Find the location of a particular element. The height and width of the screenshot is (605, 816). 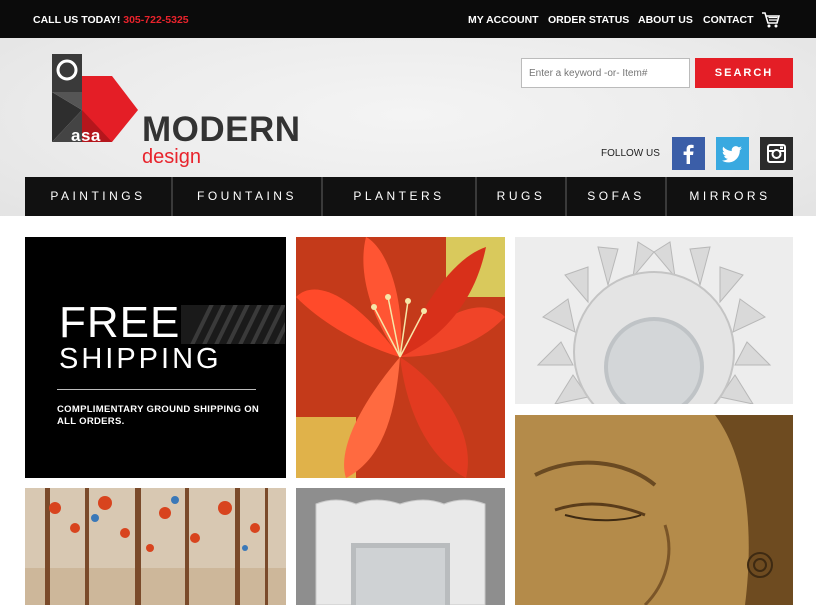

forest-painting-image is located at coordinates (155, 546).